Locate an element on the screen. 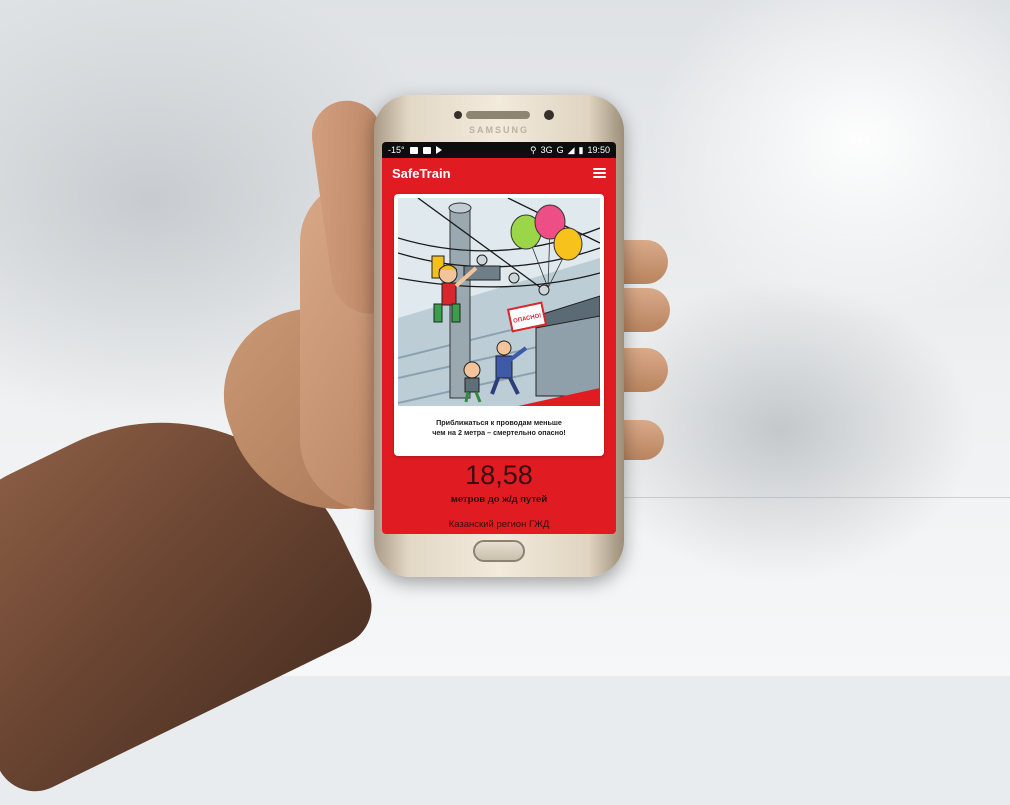 This screenshot has width=1010, height=805. temperature: -15° is located at coordinates (396, 150).